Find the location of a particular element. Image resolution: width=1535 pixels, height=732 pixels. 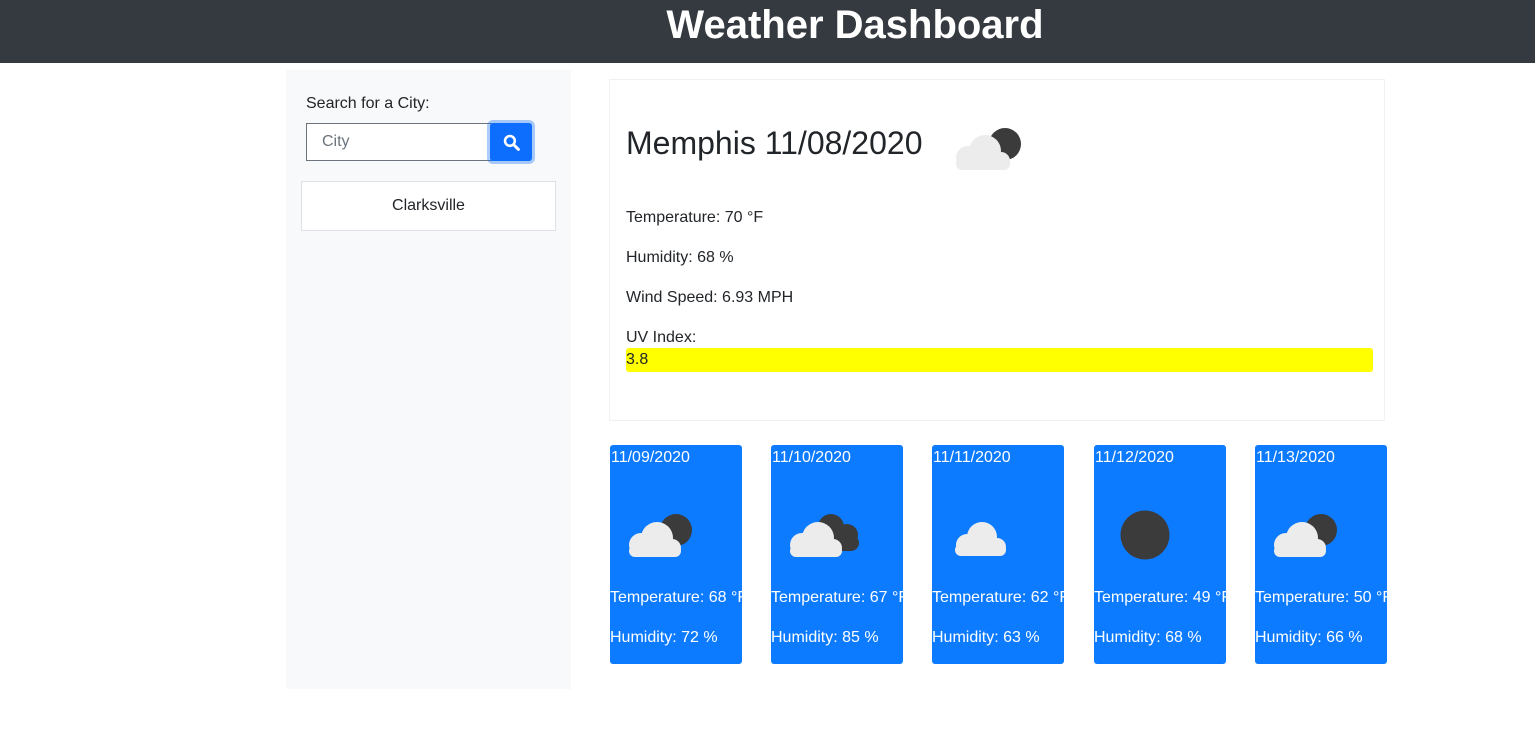

cloud-icon is located at coordinates (980, 539).